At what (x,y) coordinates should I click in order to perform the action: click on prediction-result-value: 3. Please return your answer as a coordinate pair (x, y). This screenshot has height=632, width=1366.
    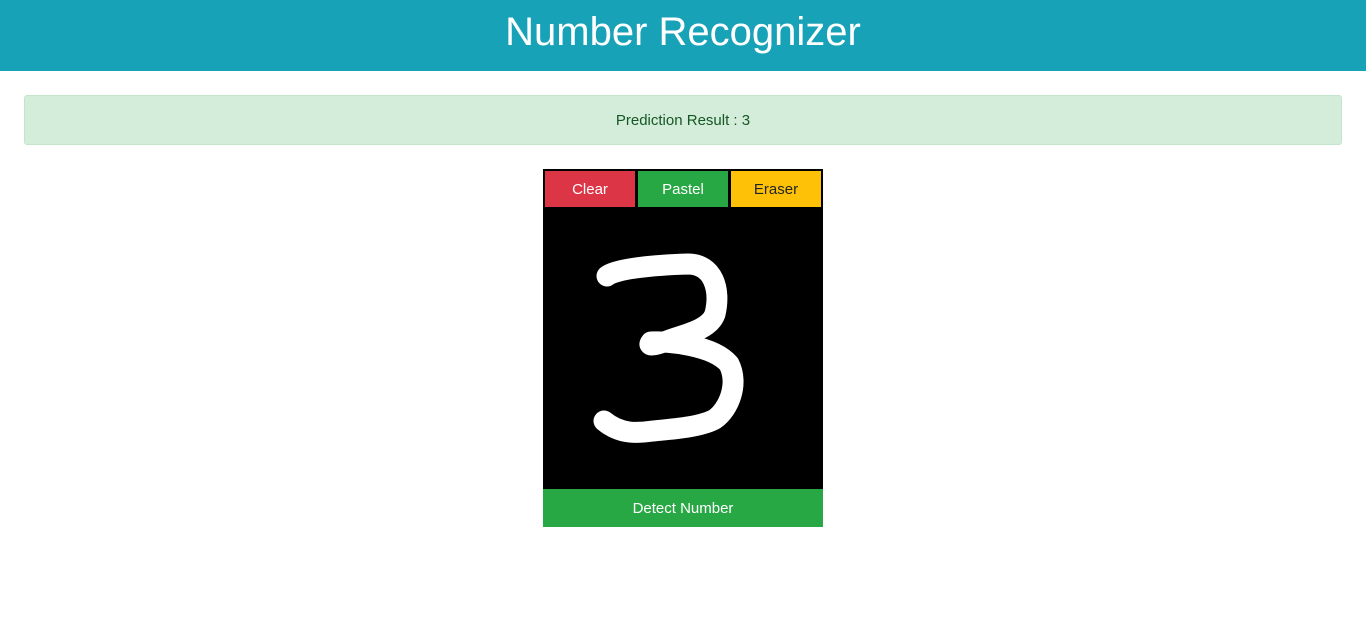
    Looking at the image, I should click on (746, 120).